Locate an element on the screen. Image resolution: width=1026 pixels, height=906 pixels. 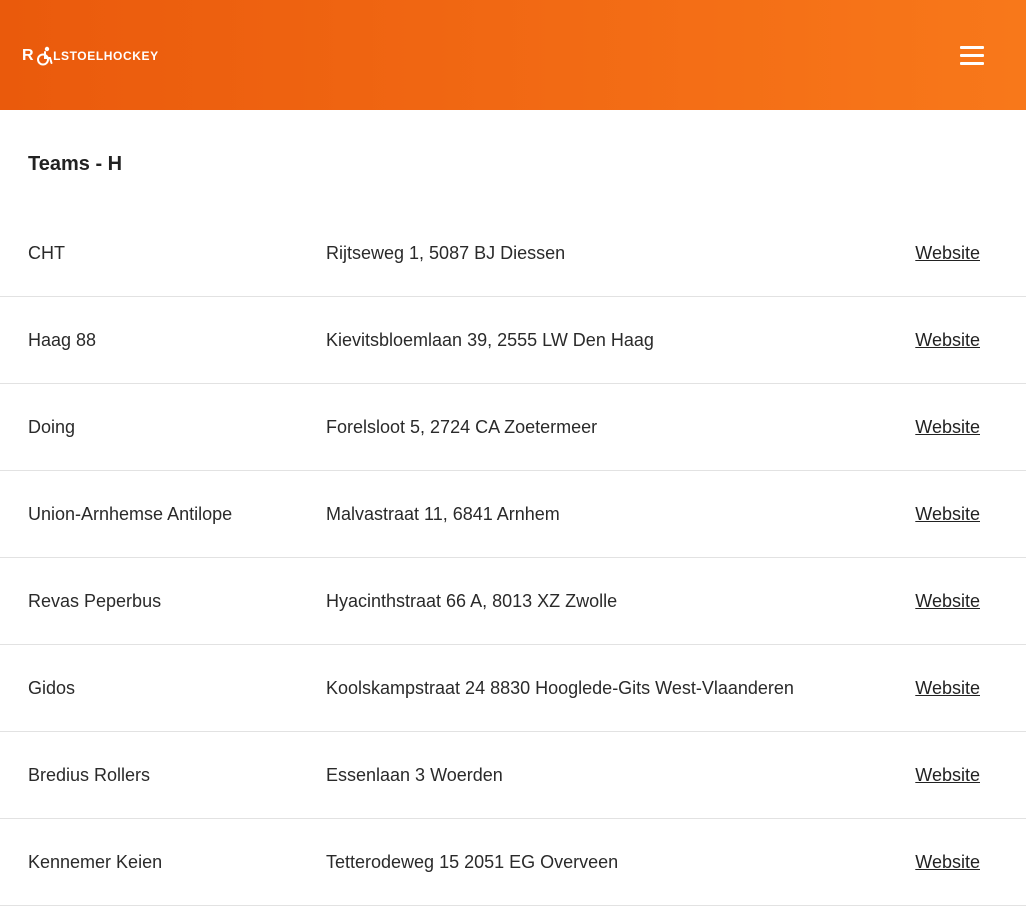
logo-letter: R is located at coordinates (28, 55).